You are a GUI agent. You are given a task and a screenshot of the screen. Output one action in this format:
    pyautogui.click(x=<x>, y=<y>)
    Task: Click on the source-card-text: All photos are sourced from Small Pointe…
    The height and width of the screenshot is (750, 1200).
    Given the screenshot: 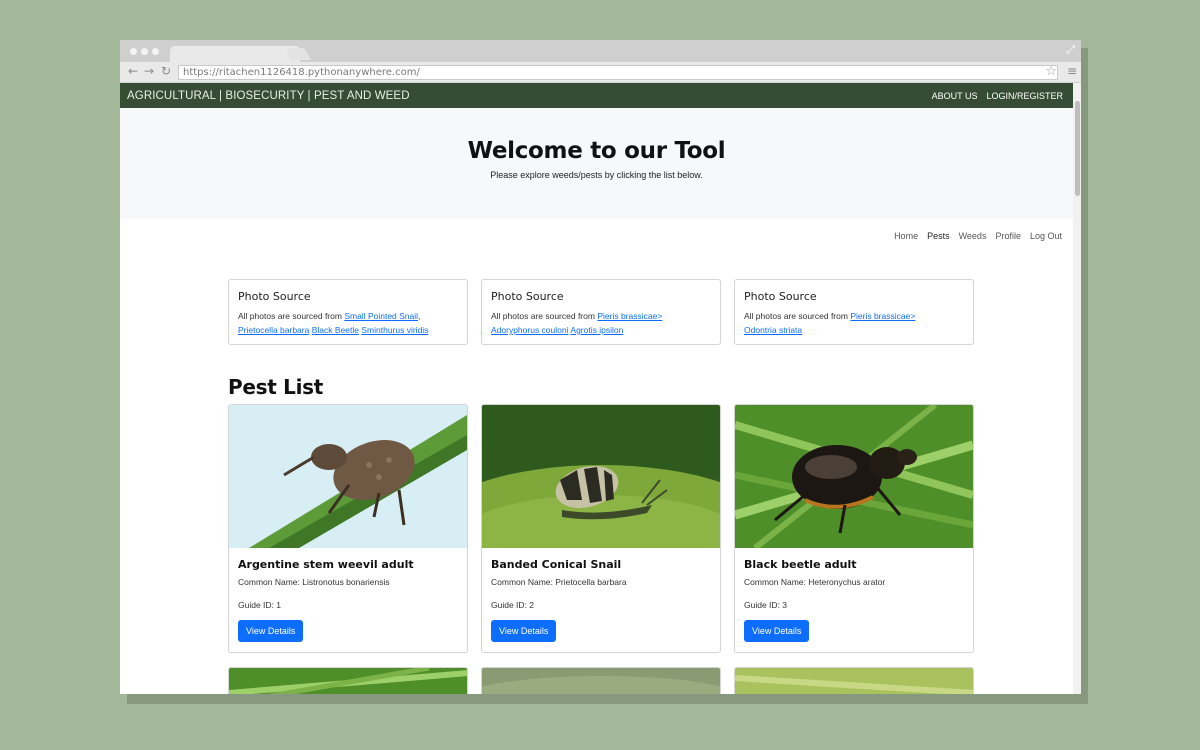 What is the action you would take?
    pyautogui.click(x=333, y=323)
    